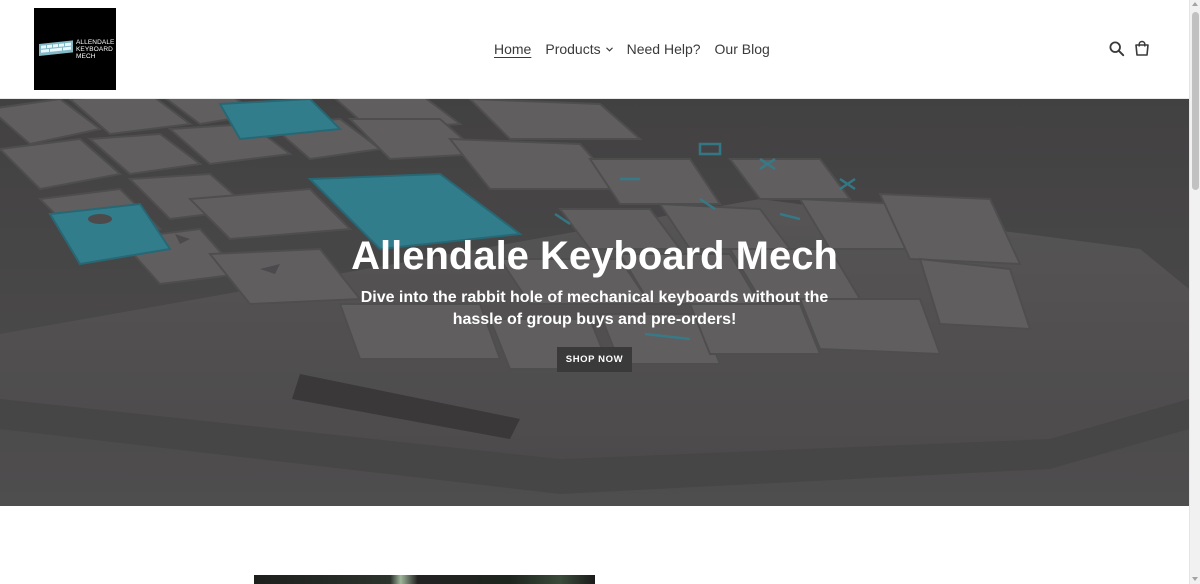 The image size is (1200, 584). Describe the element at coordinates (1195, 101) in the screenshot. I see `scrollbar-thumb` at that location.